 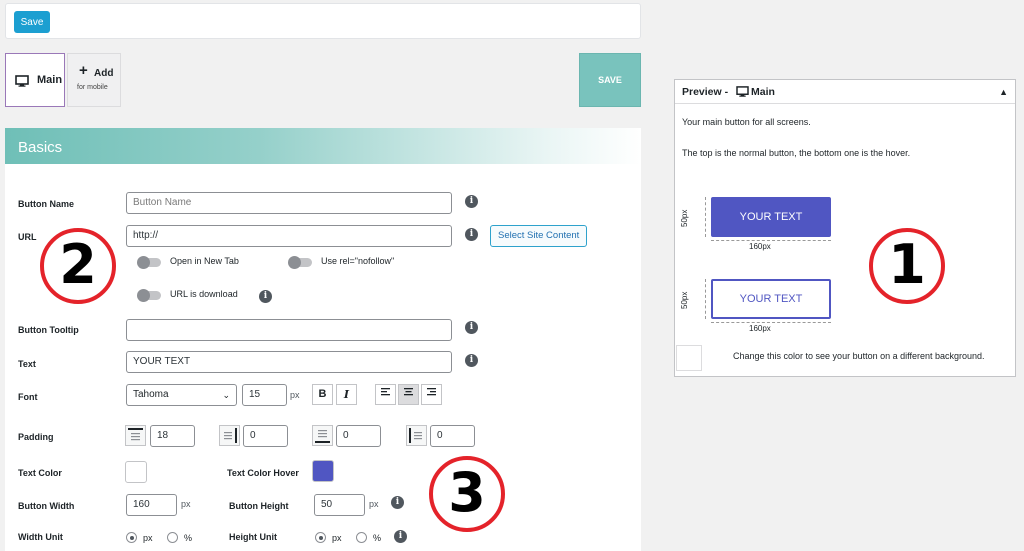 I want to click on width-dimension-hover: 160px, so click(x=760, y=328).